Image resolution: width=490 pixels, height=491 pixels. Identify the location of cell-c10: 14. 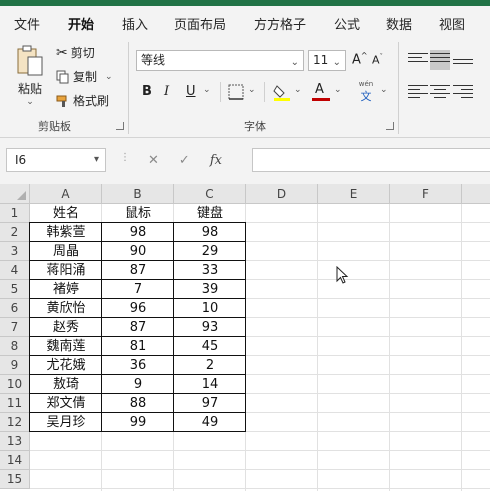
(210, 384).